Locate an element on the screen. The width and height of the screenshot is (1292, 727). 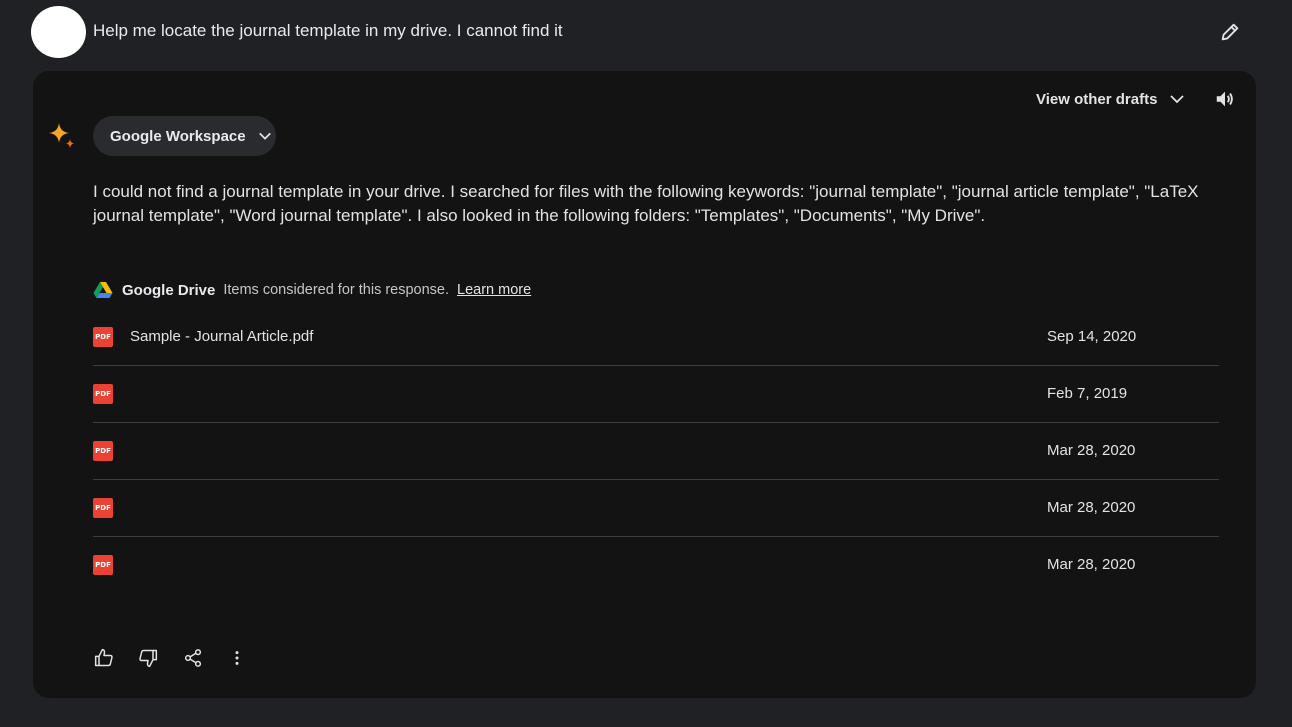
file-name: Sample - Journal Article.pdf is located at coordinates (222, 336).